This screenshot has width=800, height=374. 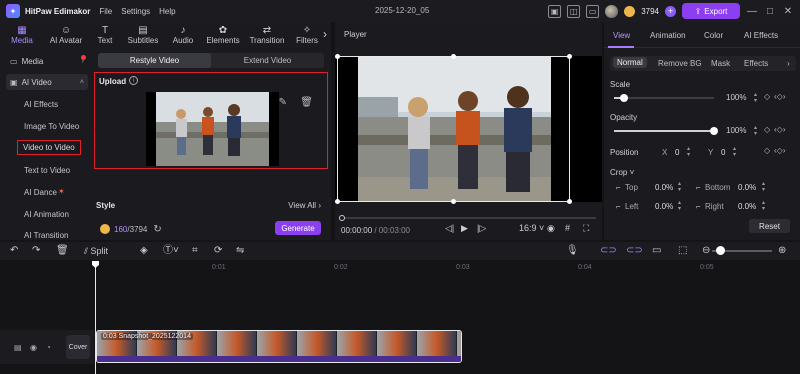 I want to click on sidebar-item-ai-video: ▣ AI Video ˄, so click(x=47, y=82).